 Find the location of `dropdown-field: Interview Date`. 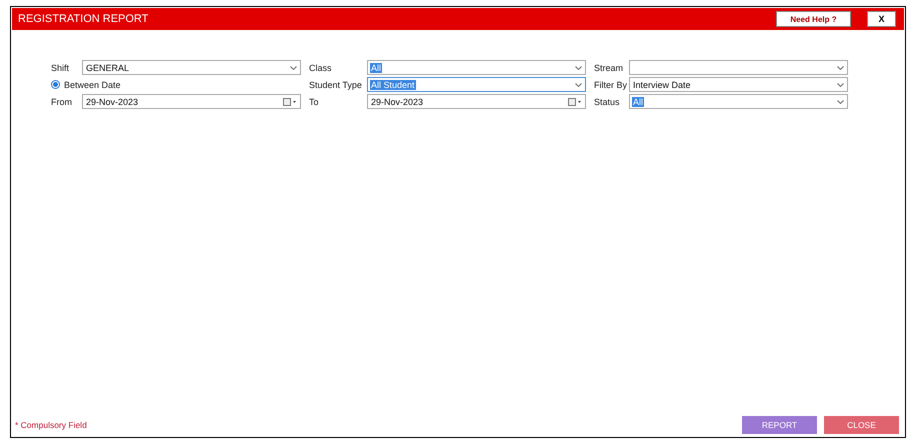

dropdown-field: Interview Date is located at coordinates (738, 84).